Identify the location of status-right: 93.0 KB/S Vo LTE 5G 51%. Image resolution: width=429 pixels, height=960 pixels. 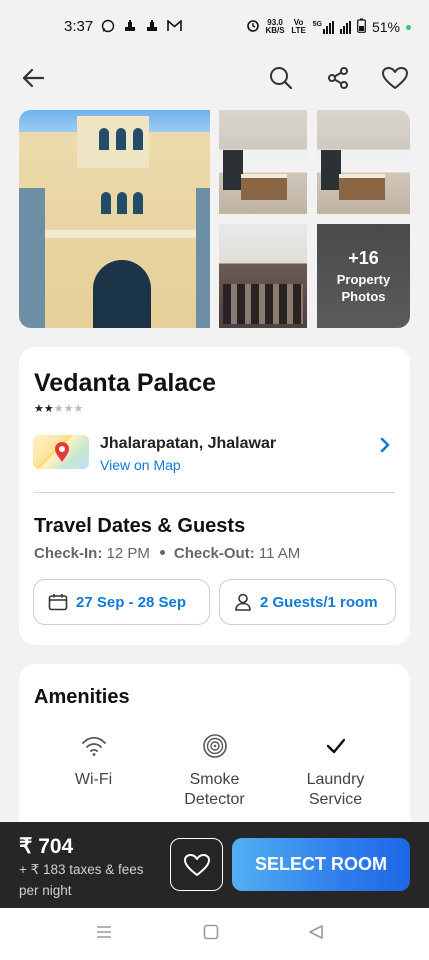
(328, 27).